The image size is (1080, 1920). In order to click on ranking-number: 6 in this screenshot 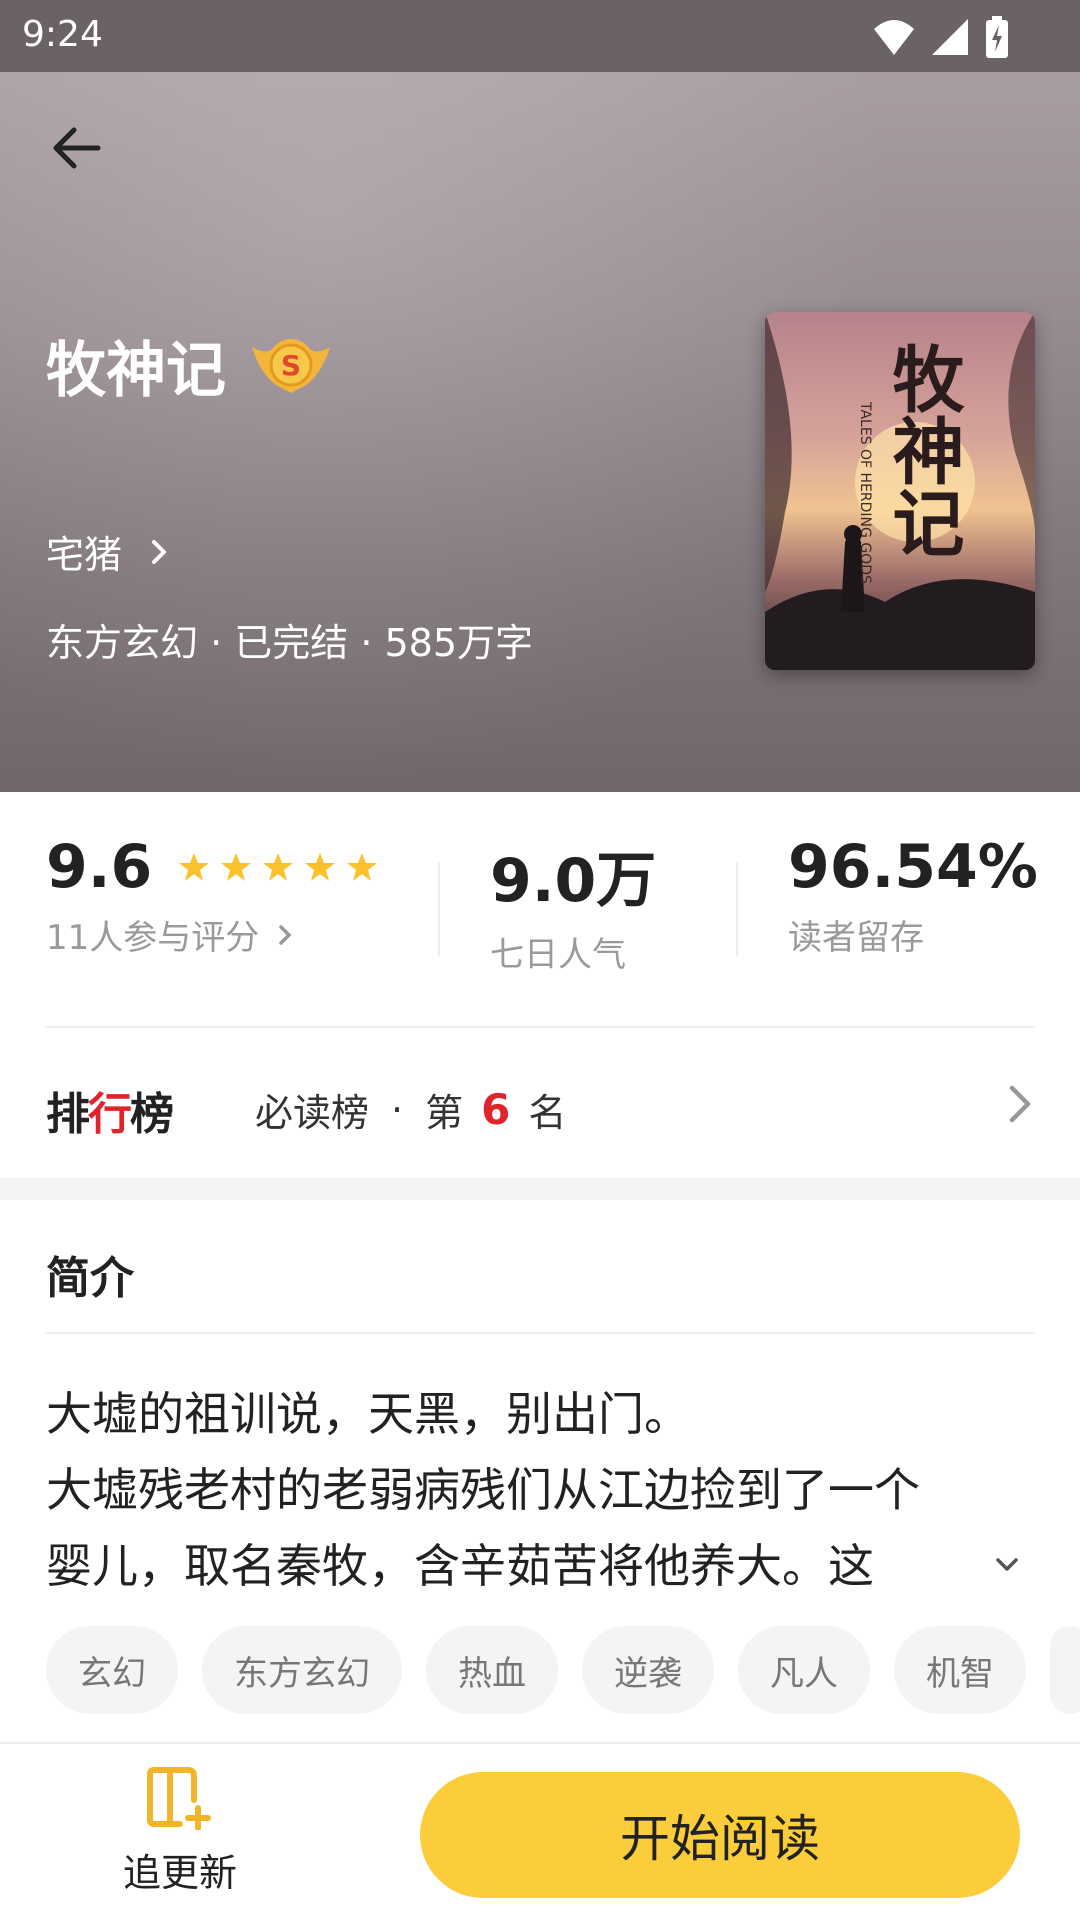, I will do `click(496, 1109)`.